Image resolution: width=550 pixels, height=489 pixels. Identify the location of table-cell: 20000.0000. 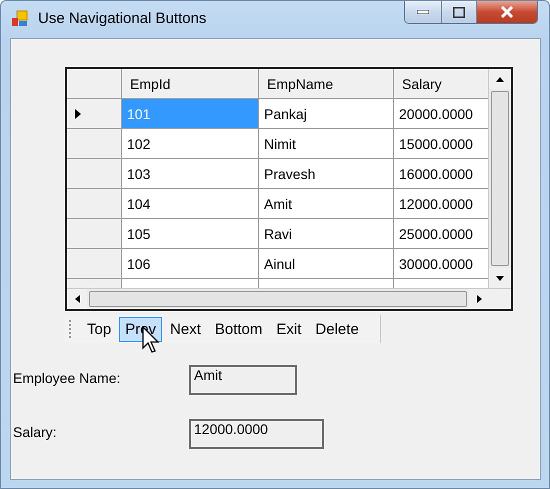
(441, 114).